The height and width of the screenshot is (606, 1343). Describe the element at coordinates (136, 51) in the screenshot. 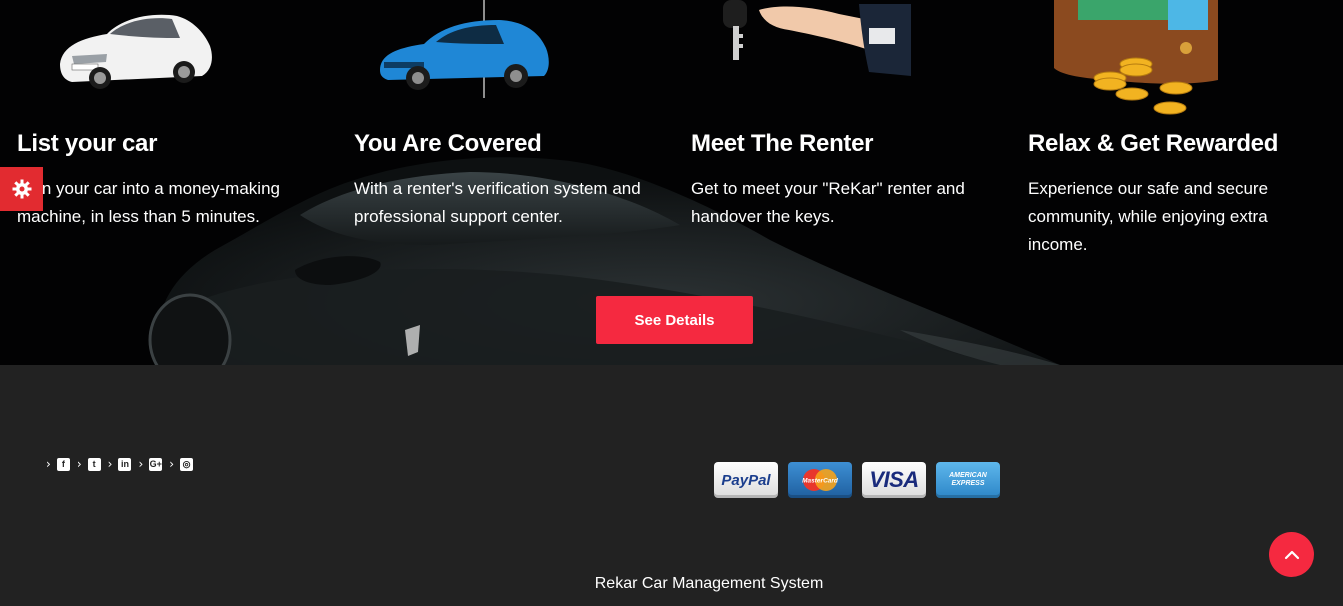

I see `white-sedan-image` at that location.